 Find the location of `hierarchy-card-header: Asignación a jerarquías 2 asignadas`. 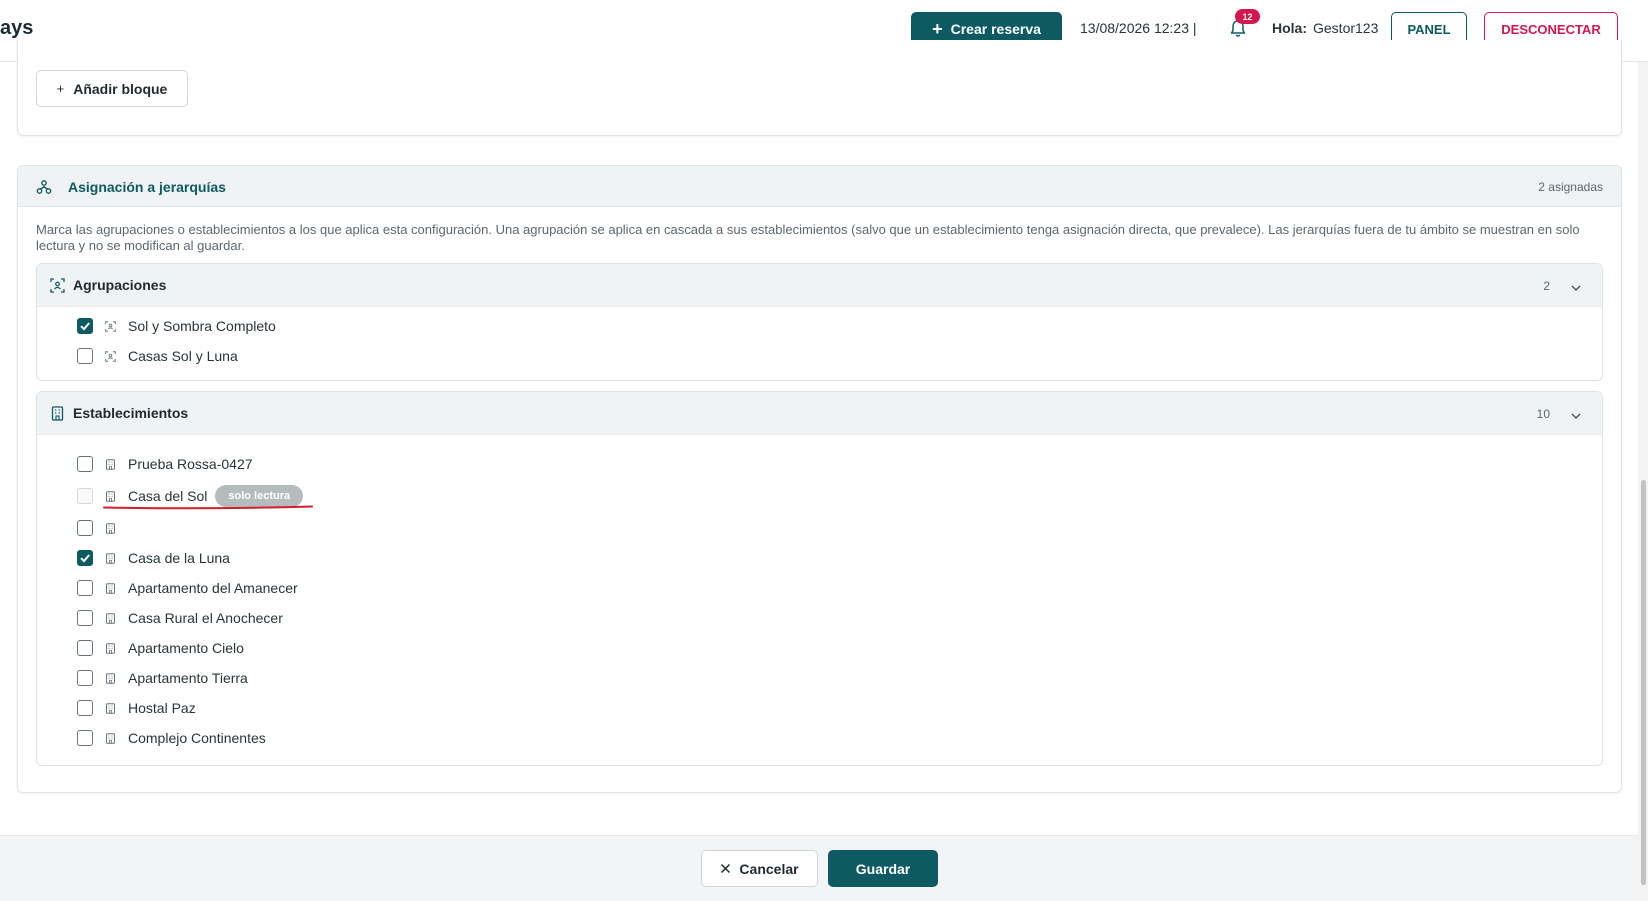

hierarchy-card-header: Asignación a jerarquías 2 asignadas is located at coordinates (819, 186).